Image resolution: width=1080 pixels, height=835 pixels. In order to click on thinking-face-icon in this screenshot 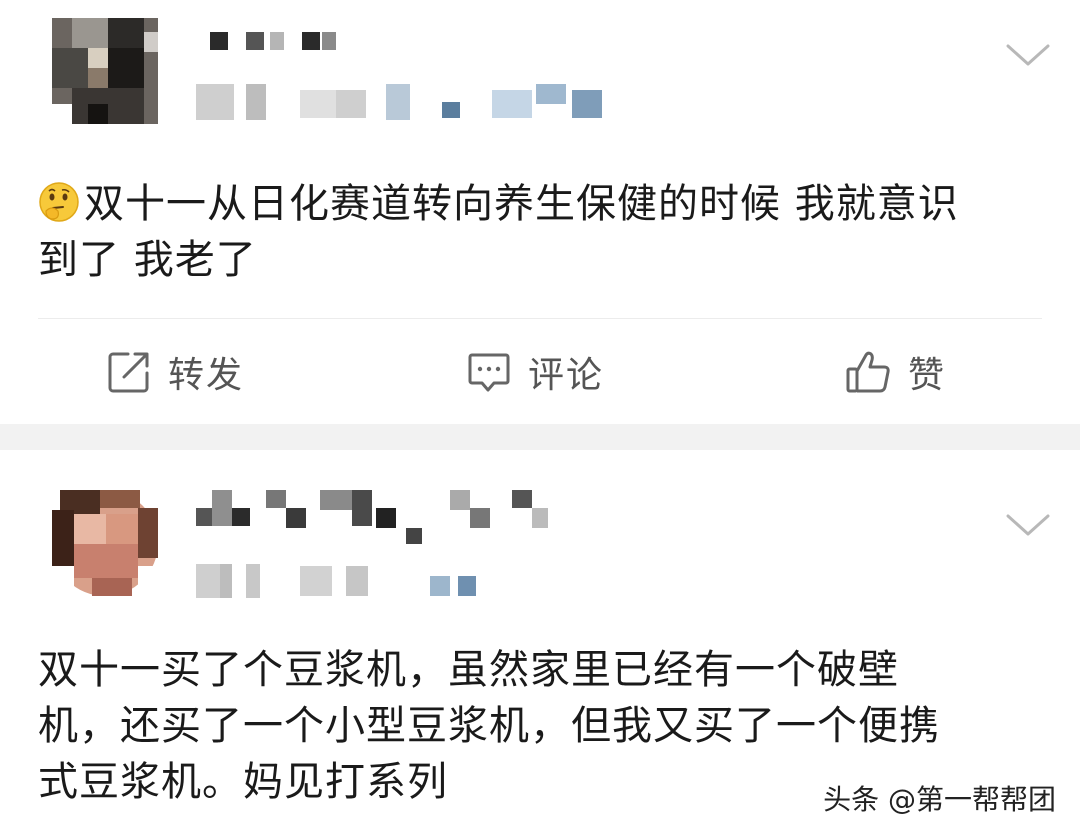, I will do `click(59, 202)`.